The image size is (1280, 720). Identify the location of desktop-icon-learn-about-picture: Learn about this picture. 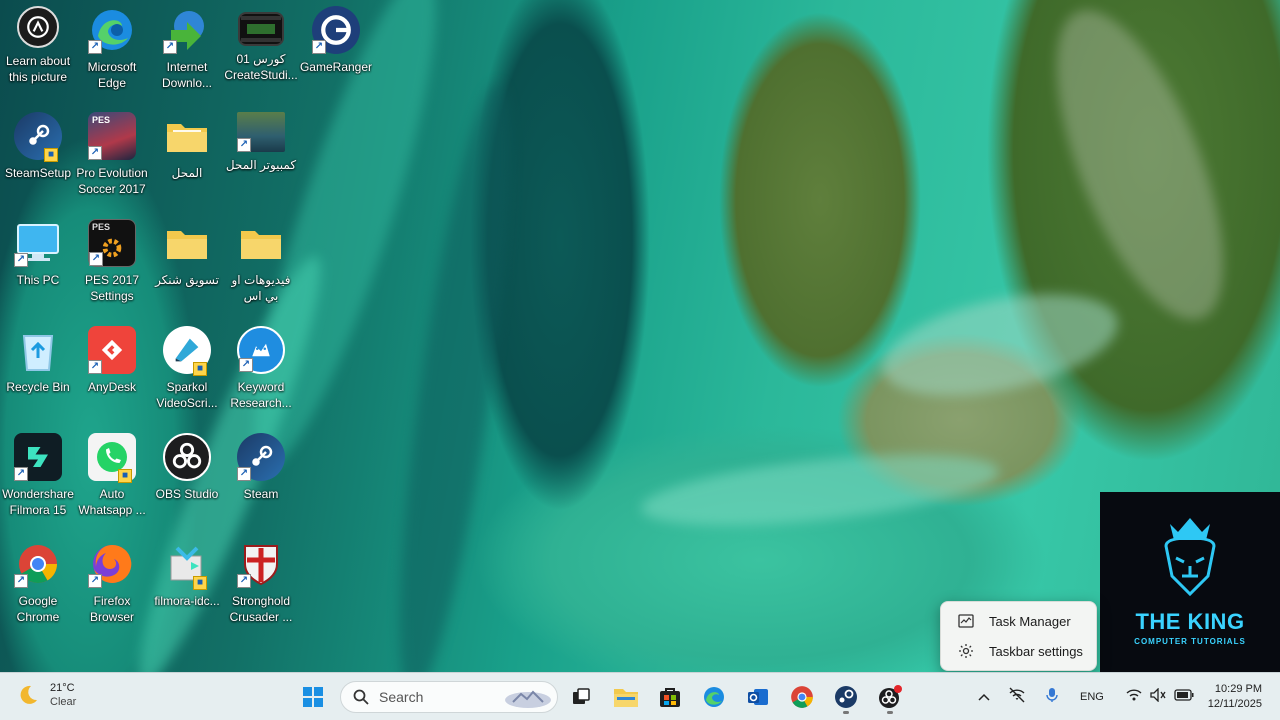
(38, 54).